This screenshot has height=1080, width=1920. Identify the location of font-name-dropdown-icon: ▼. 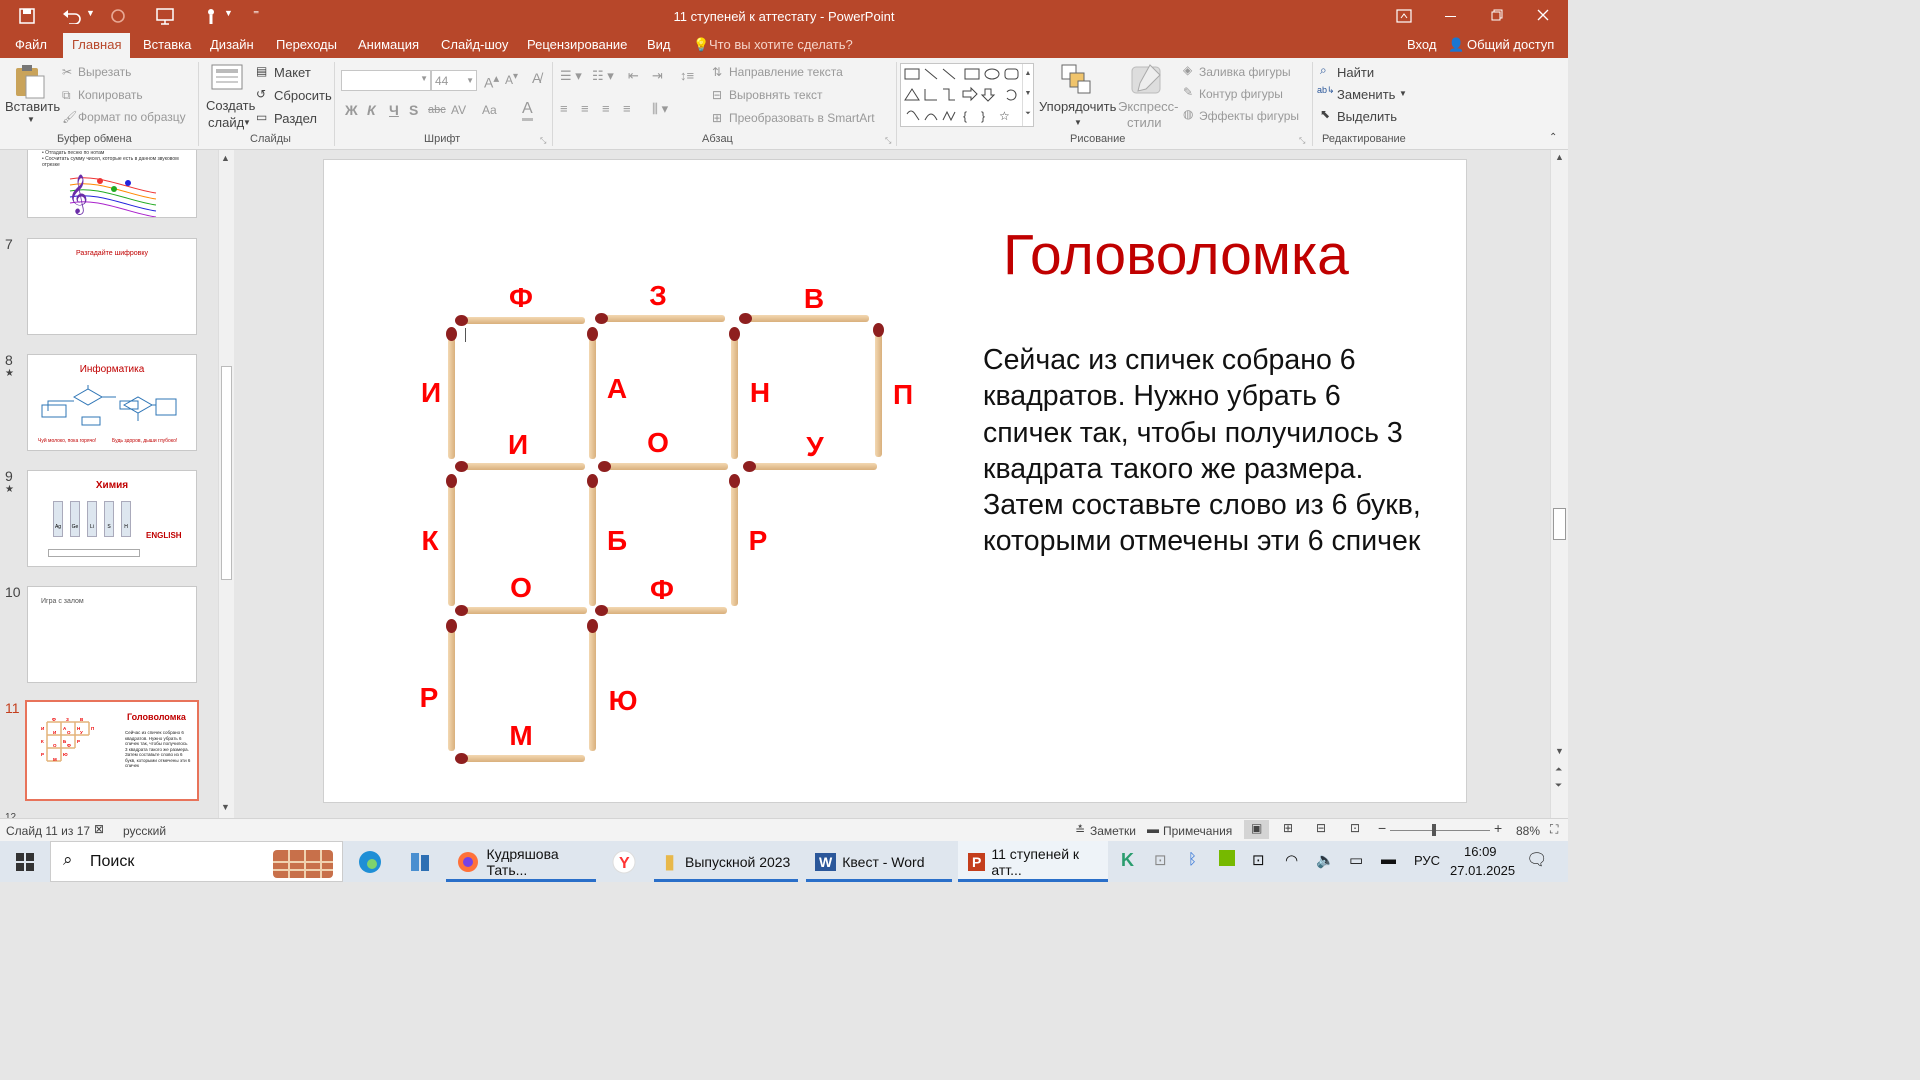
(424, 78).